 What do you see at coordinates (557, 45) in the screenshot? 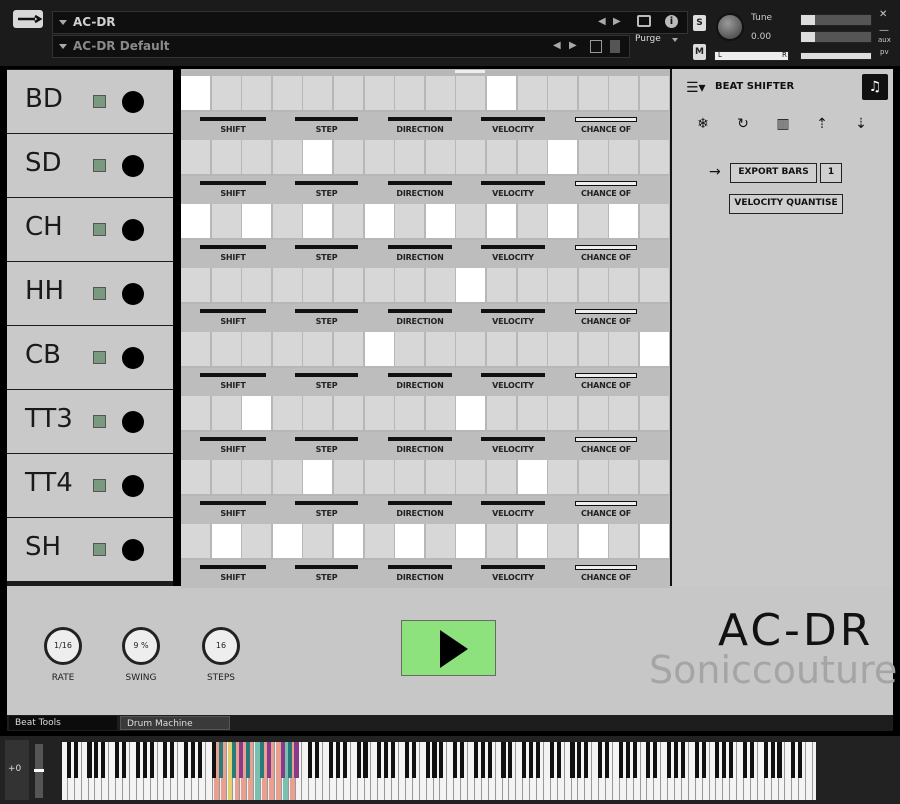
I see `prev-preset-icon: ◀` at bounding box center [557, 45].